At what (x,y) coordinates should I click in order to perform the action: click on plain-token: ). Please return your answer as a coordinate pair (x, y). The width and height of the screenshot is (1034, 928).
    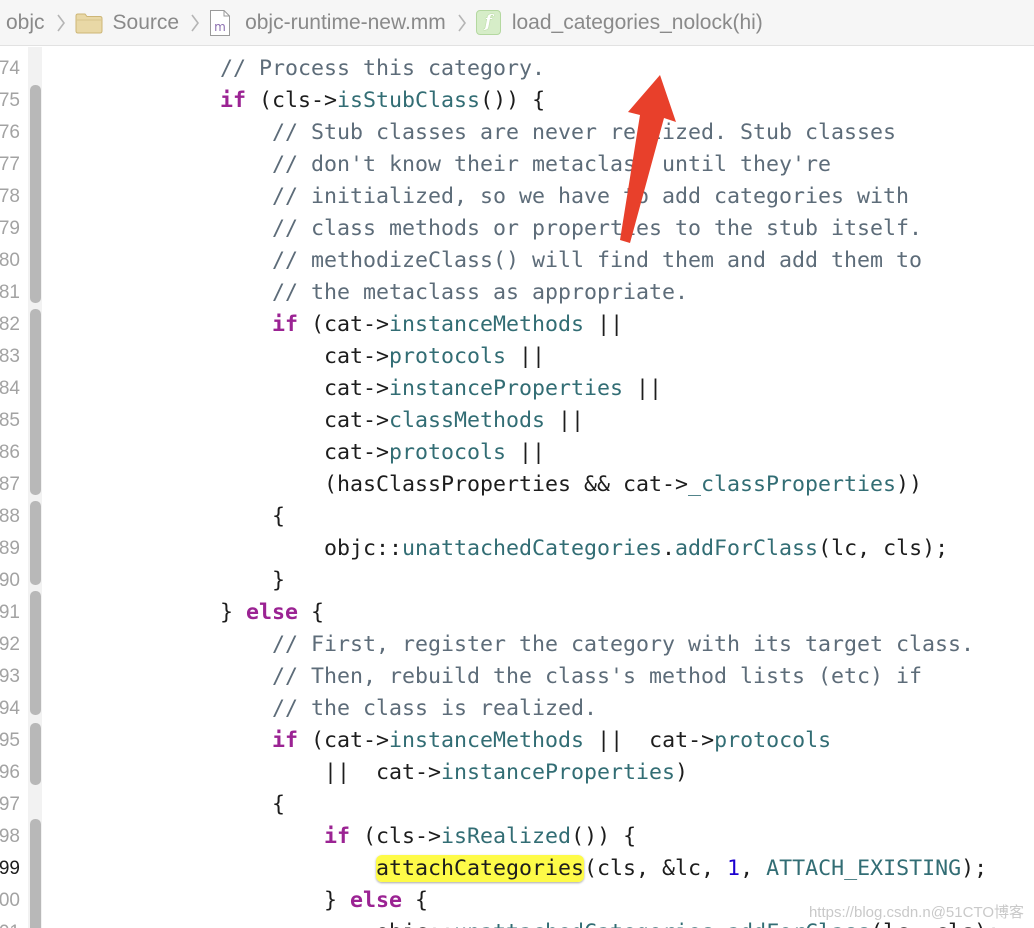
    Looking at the image, I should click on (682, 772).